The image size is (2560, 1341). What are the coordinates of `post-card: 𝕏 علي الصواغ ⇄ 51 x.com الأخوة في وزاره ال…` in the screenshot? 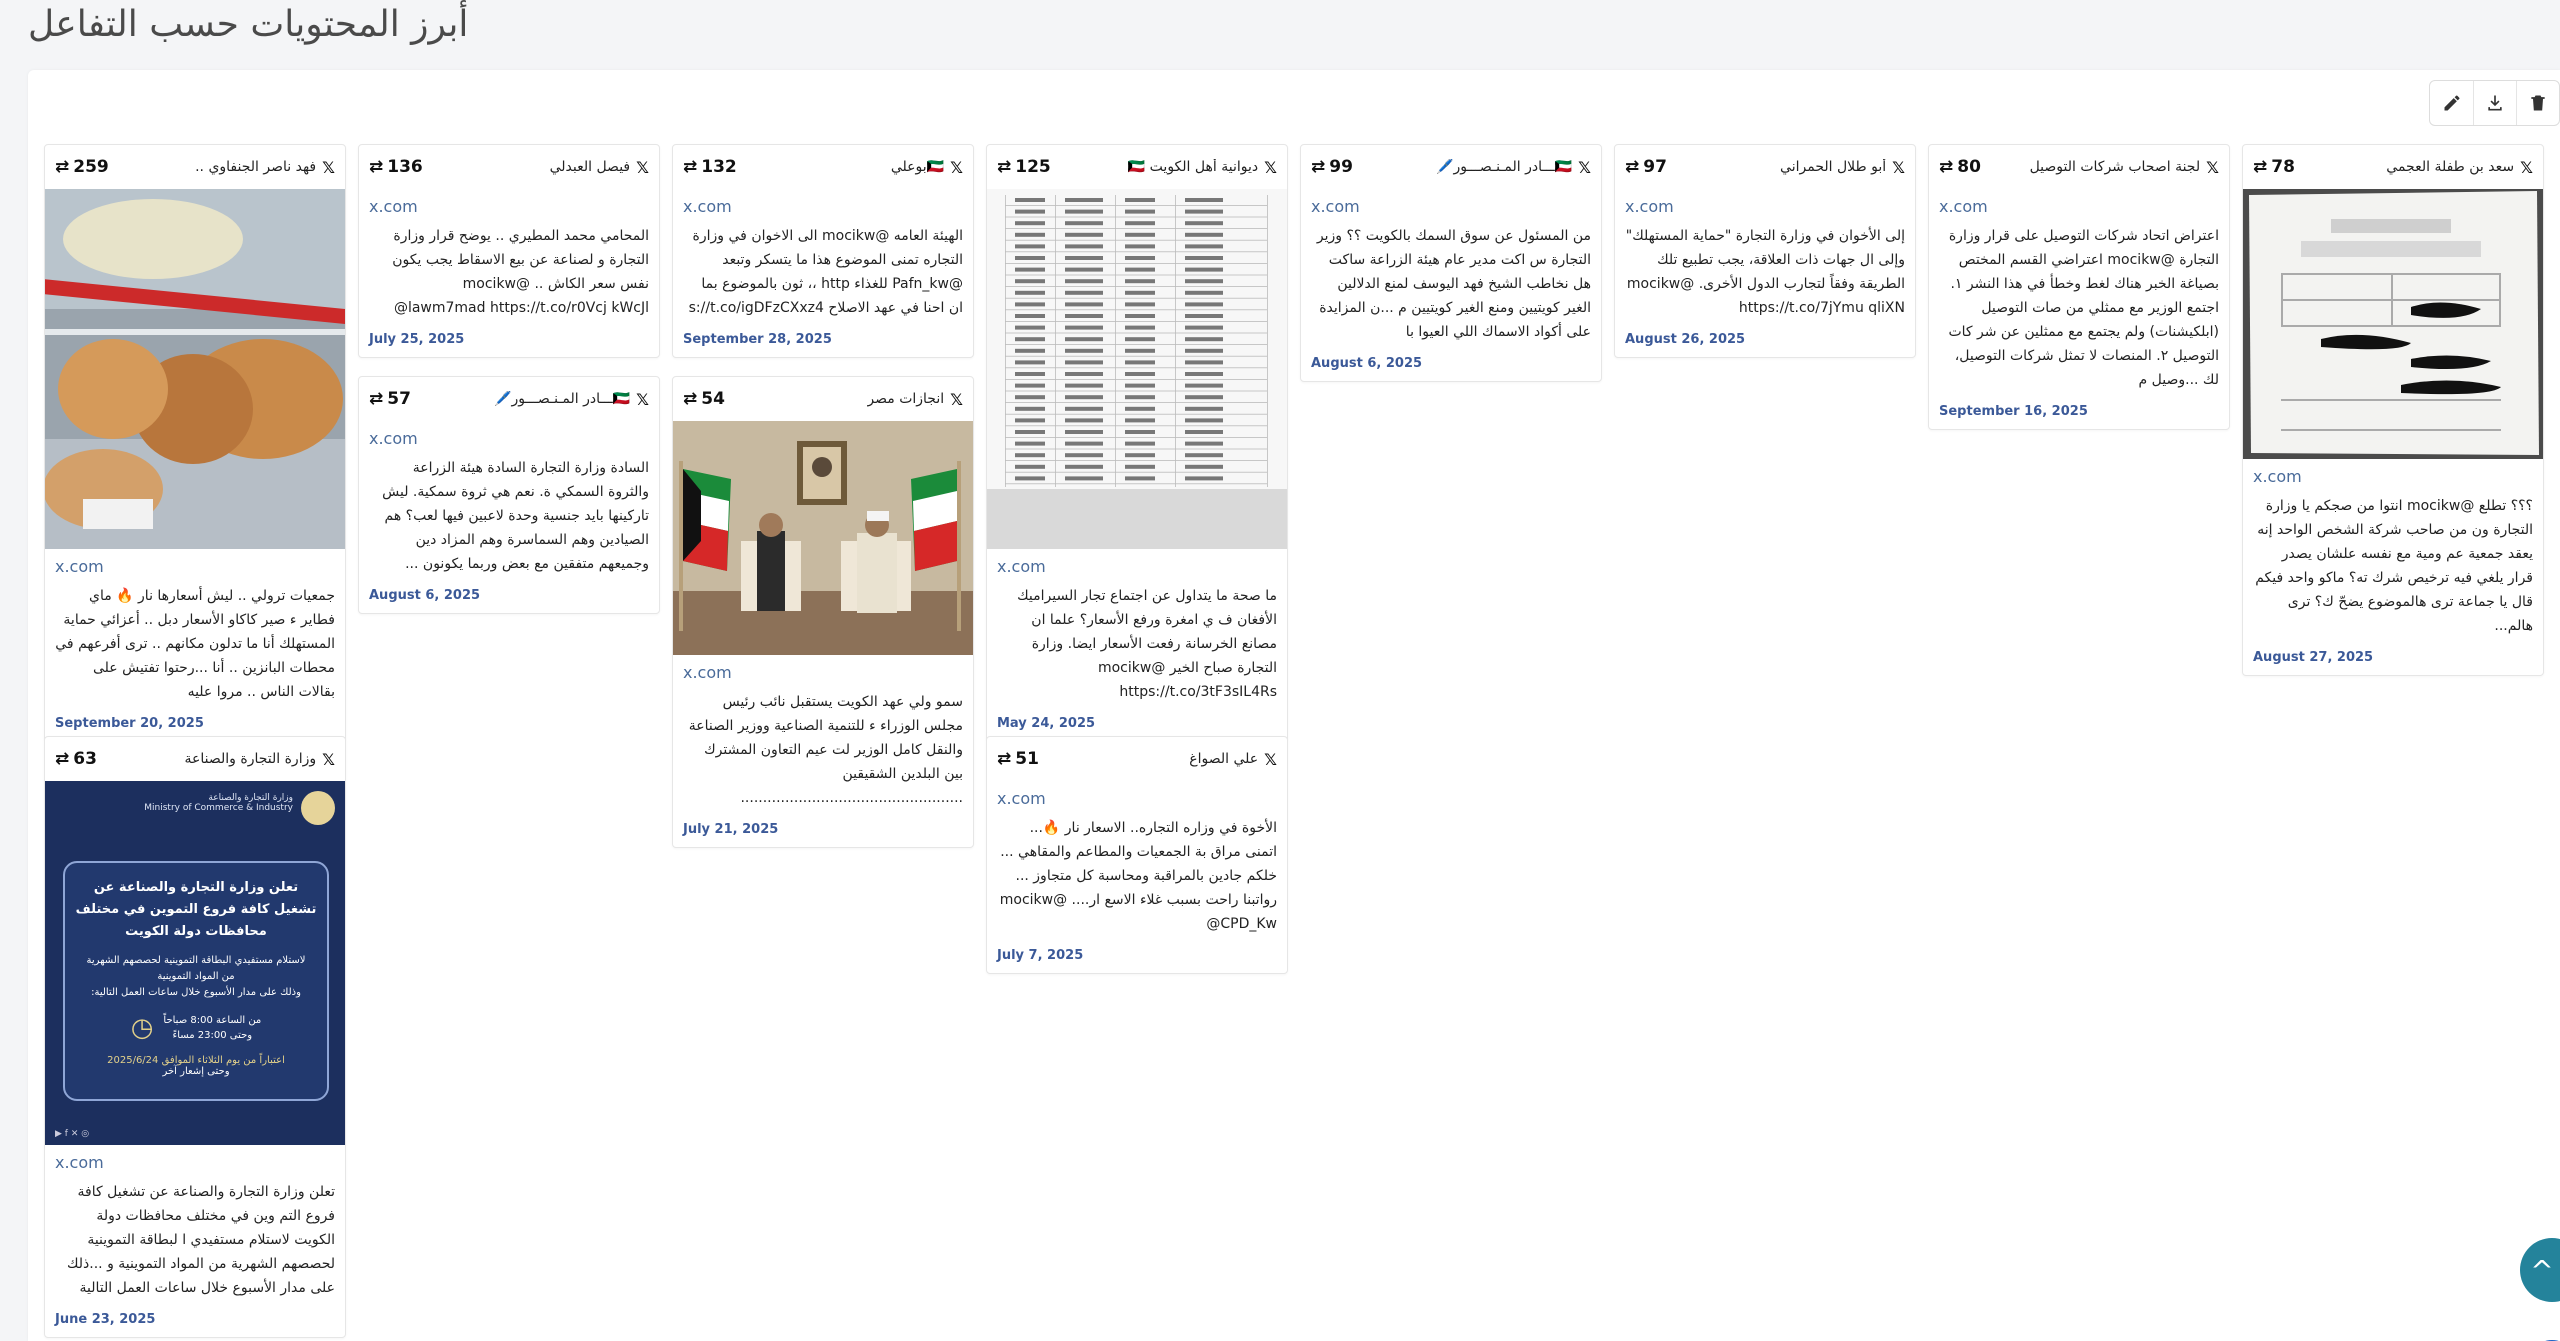 It's located at (1137, 855).